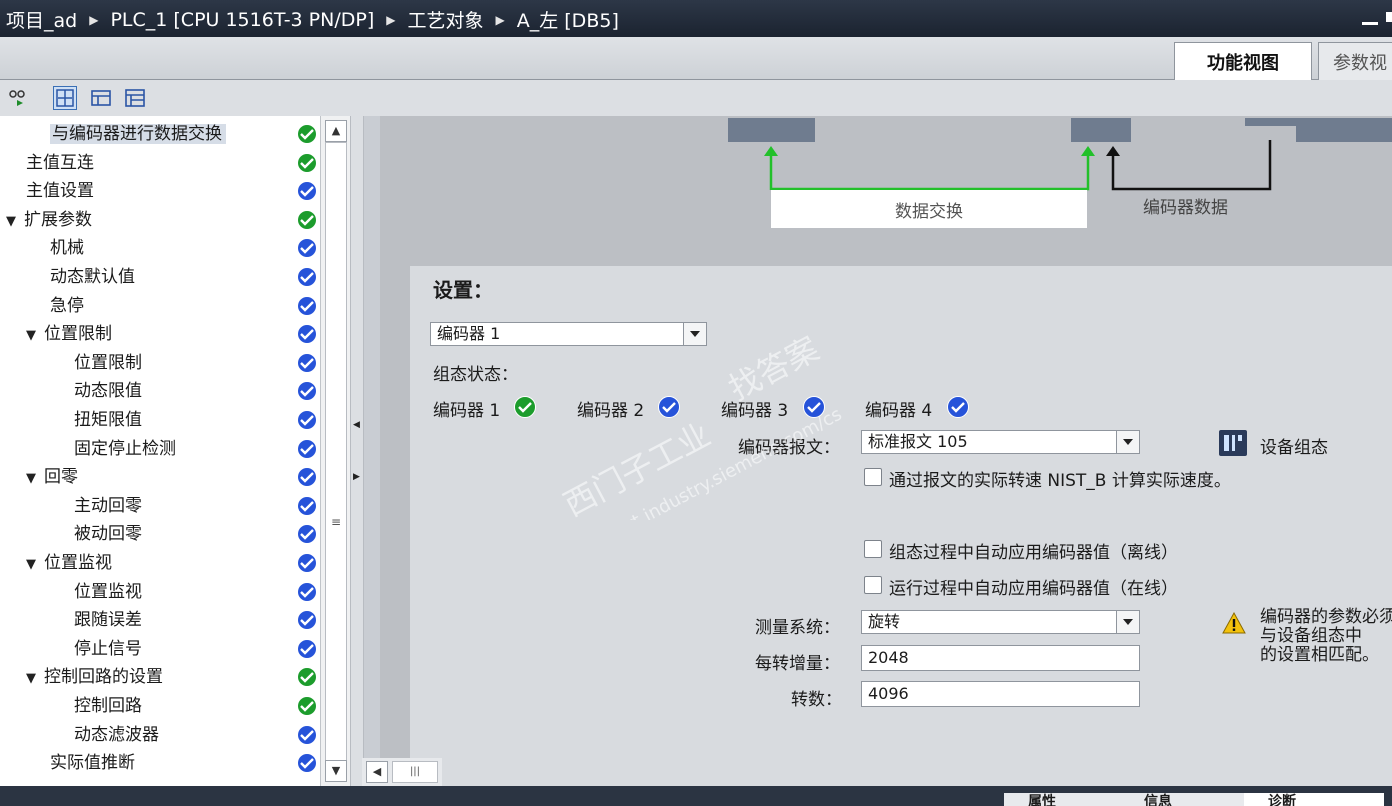 The height and width of the screenshot is (806, 1392). Describe the element at coordinates (67, 248) in the screenshot. I see `nav-tree-item: 机械` at that location.